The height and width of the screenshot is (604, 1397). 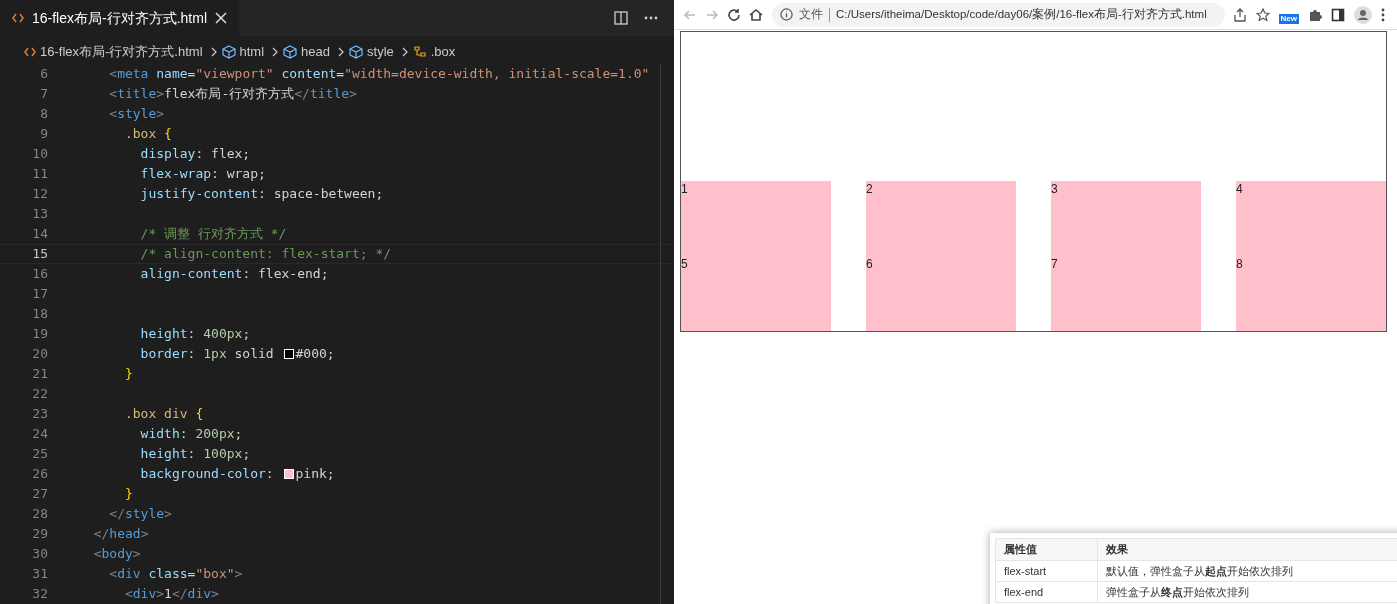 I want to click on line-number: 11, so click(x=40, y=174).